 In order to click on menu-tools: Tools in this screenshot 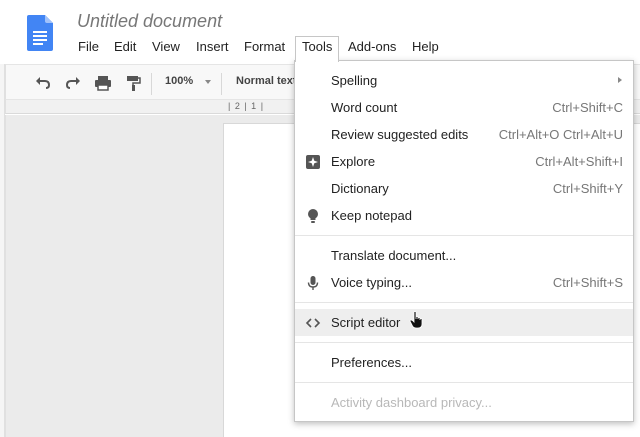, I will do `click(317, 49)`.